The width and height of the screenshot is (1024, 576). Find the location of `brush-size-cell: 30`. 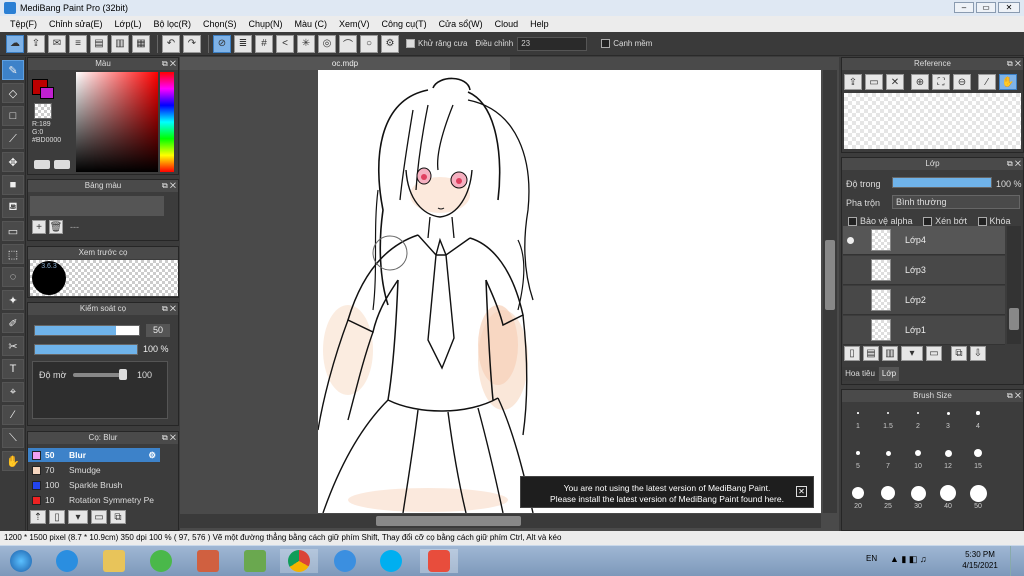

brush-size-cell: 30 is located at coordinates (918, 497).